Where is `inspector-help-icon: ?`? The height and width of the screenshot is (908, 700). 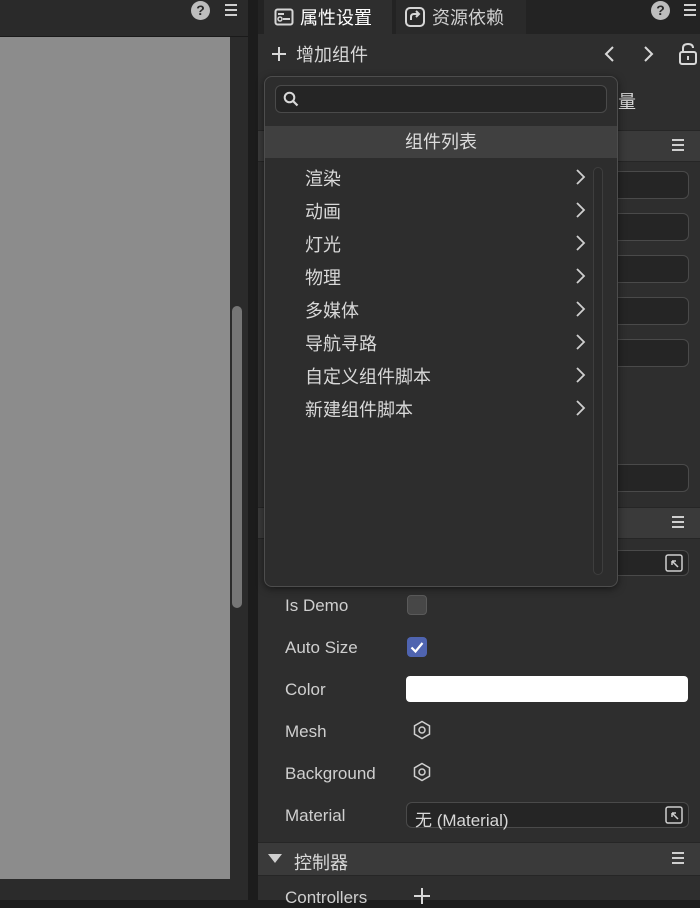
inspector-help-icon: ? is located at coordinates (660, 10).